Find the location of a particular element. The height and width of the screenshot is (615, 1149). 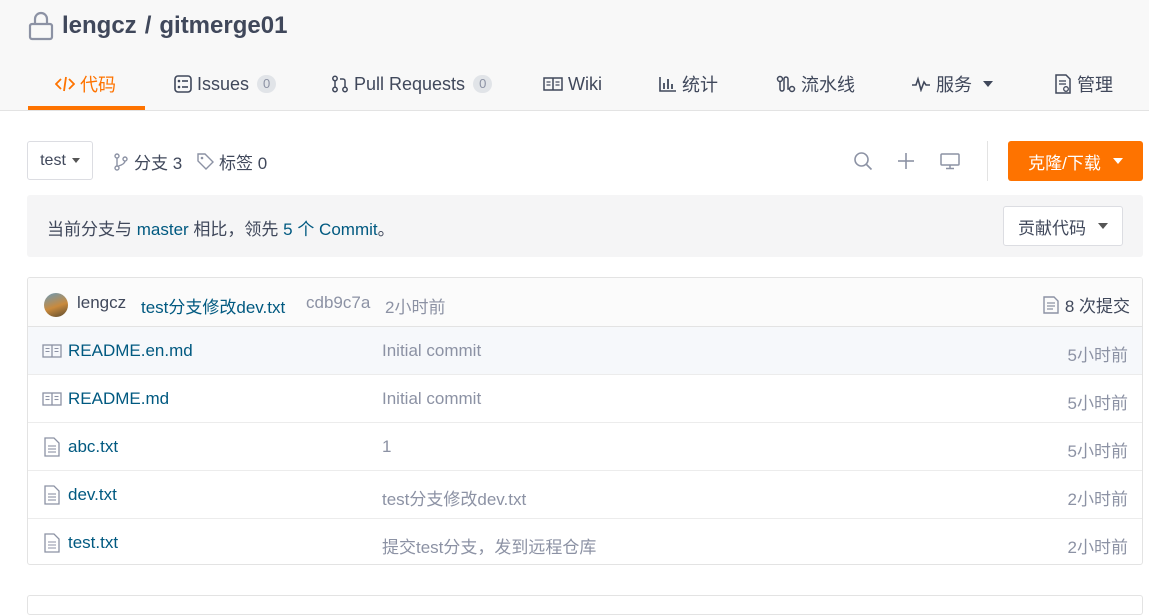

lock-icon is located at coordinates (41, 26).